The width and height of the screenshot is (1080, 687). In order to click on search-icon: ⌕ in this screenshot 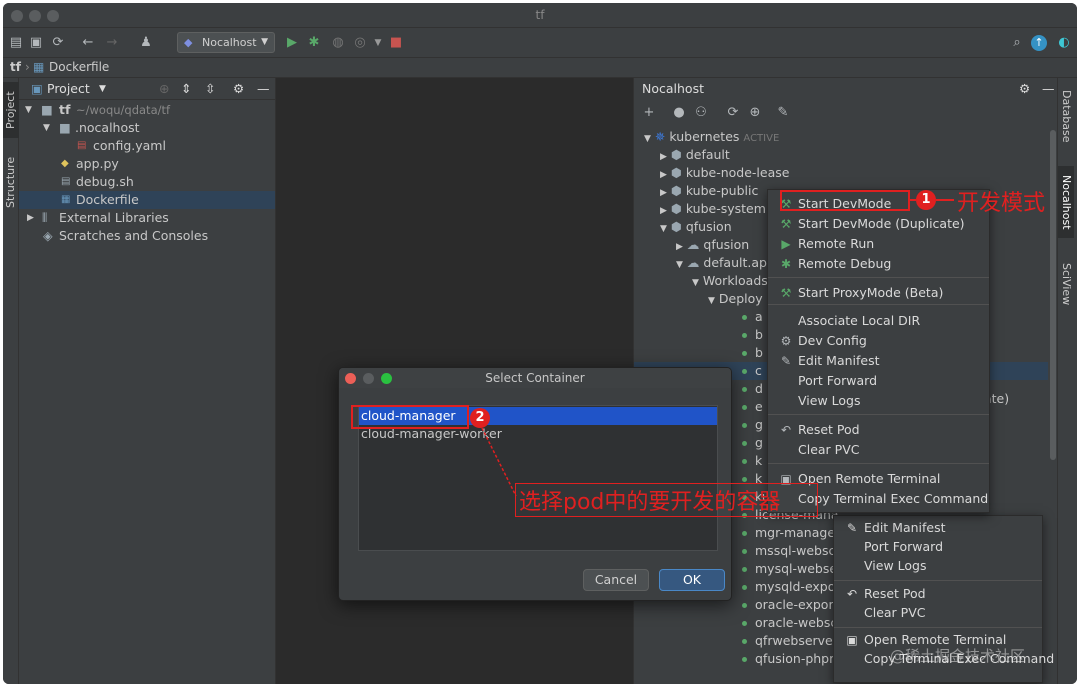, I will do `click(1017, 43)`.